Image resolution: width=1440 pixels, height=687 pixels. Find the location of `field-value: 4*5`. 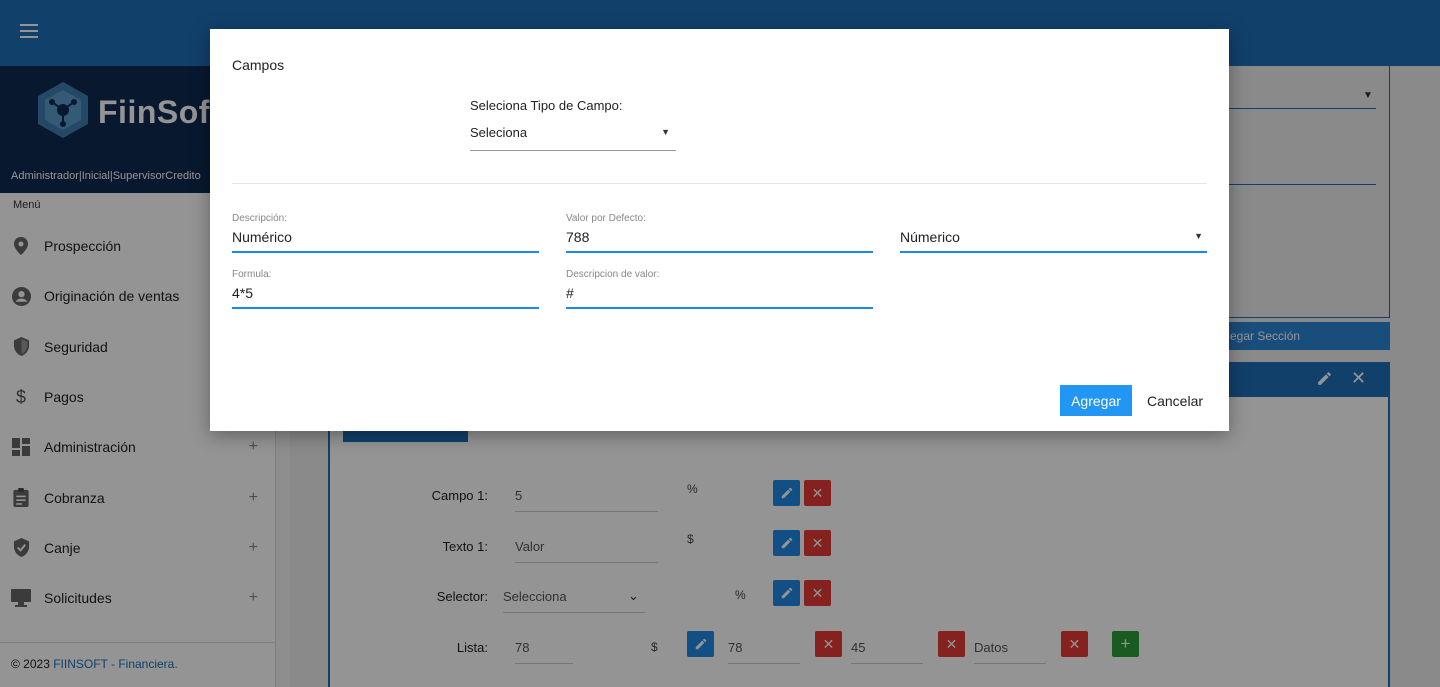

field-value: 4*5 is located at coordinates (243, 293).